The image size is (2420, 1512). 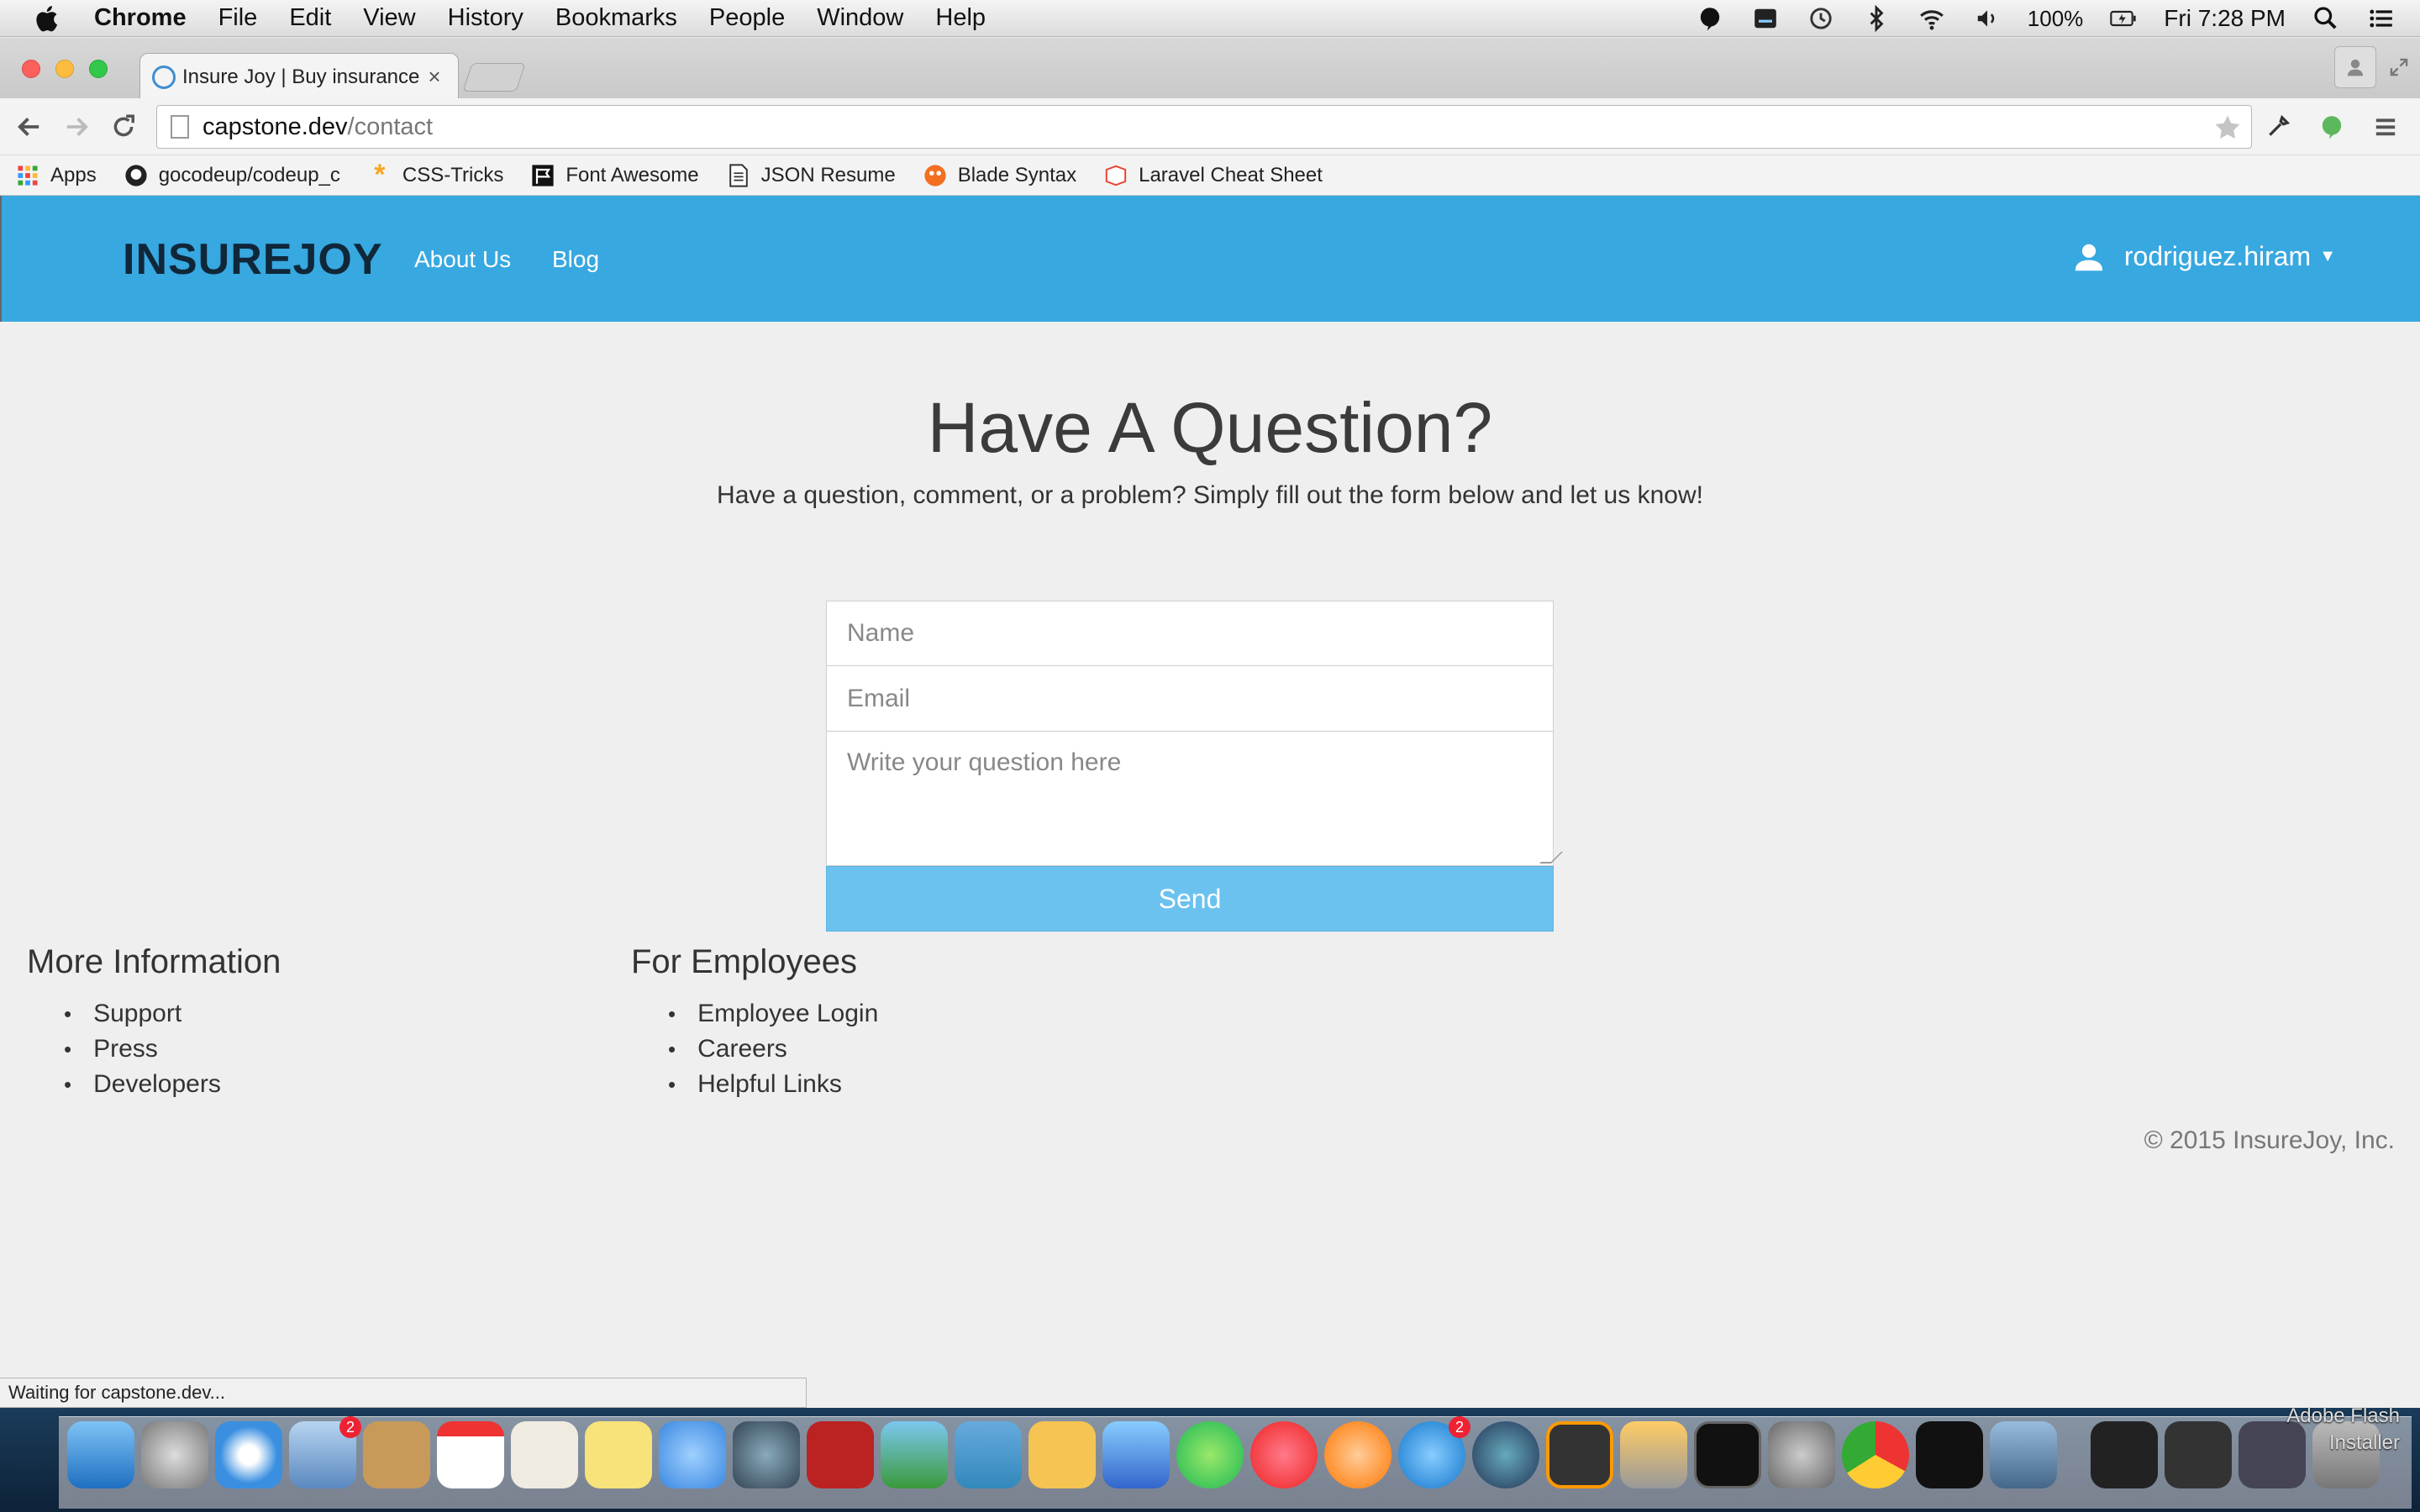 I want to click on bookmark-font-awesome: Font Awesome, so click(x=614, y=175).